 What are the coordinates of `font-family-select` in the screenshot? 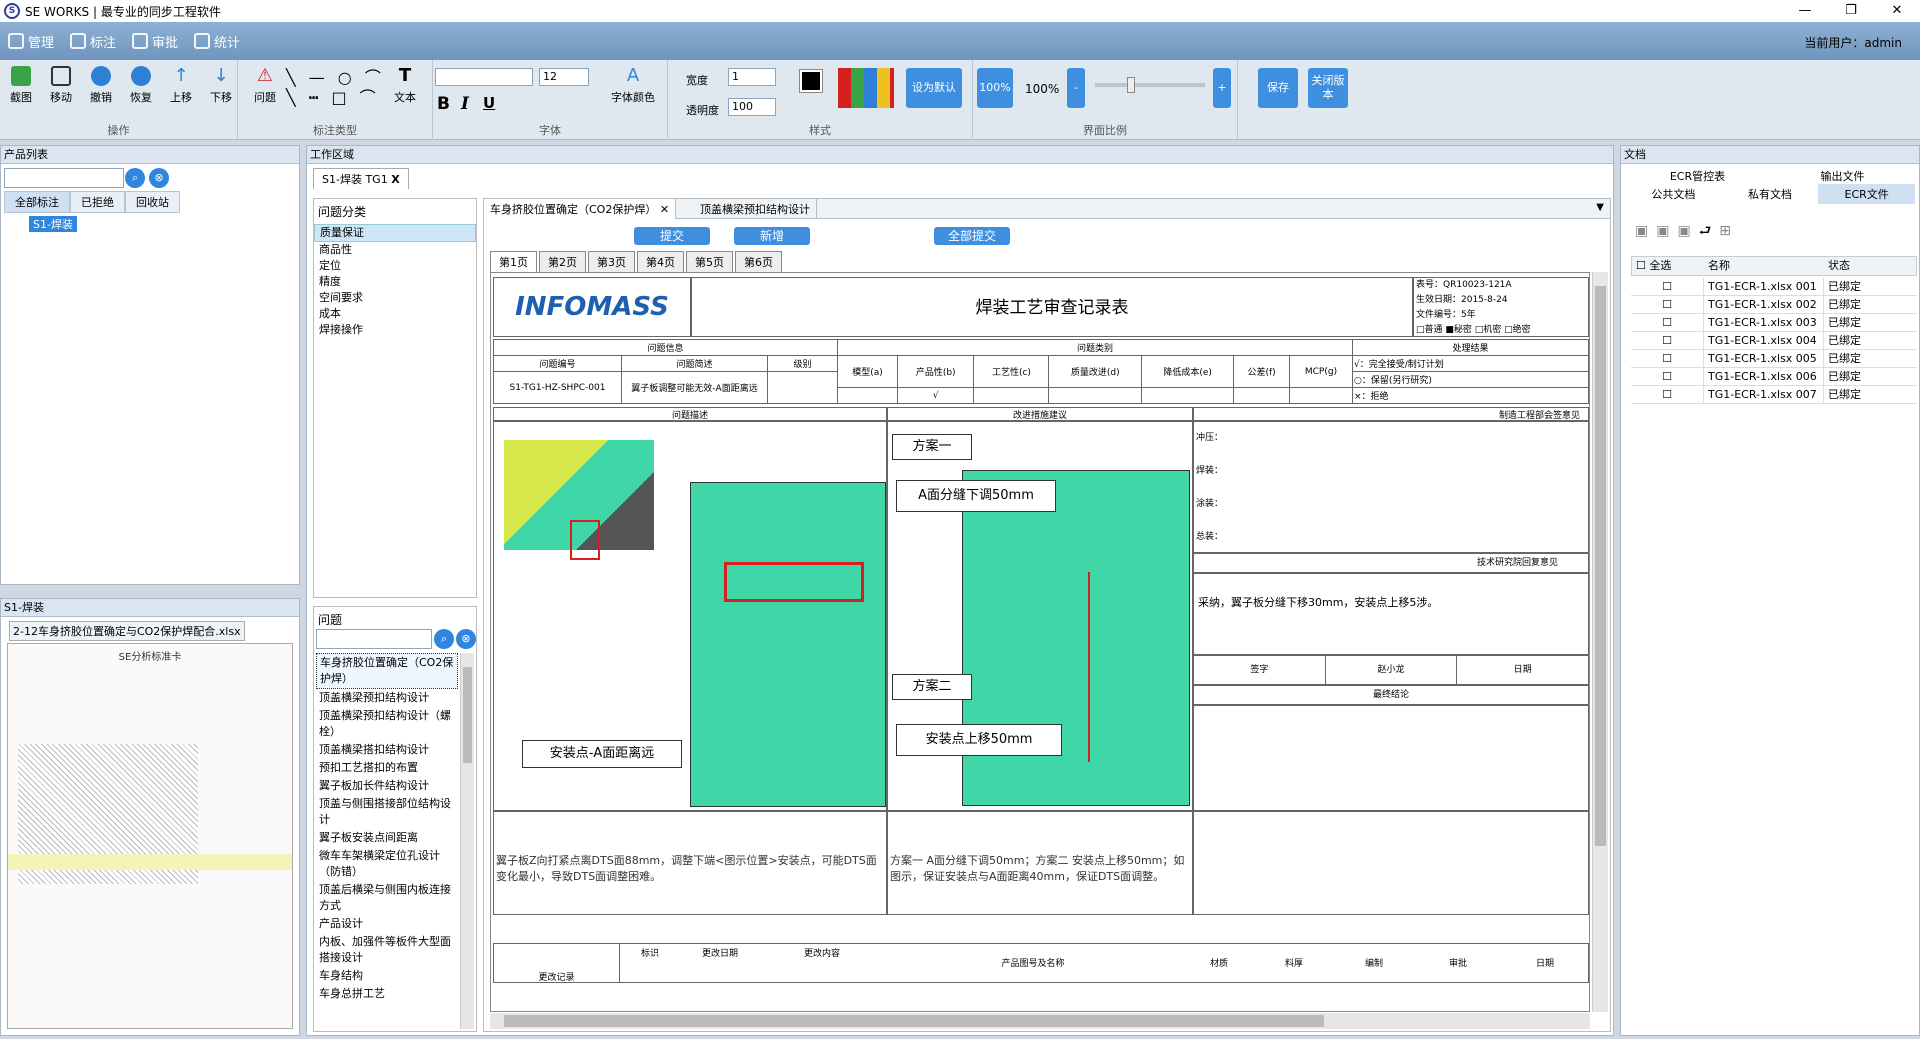 It's located at (484, 77).